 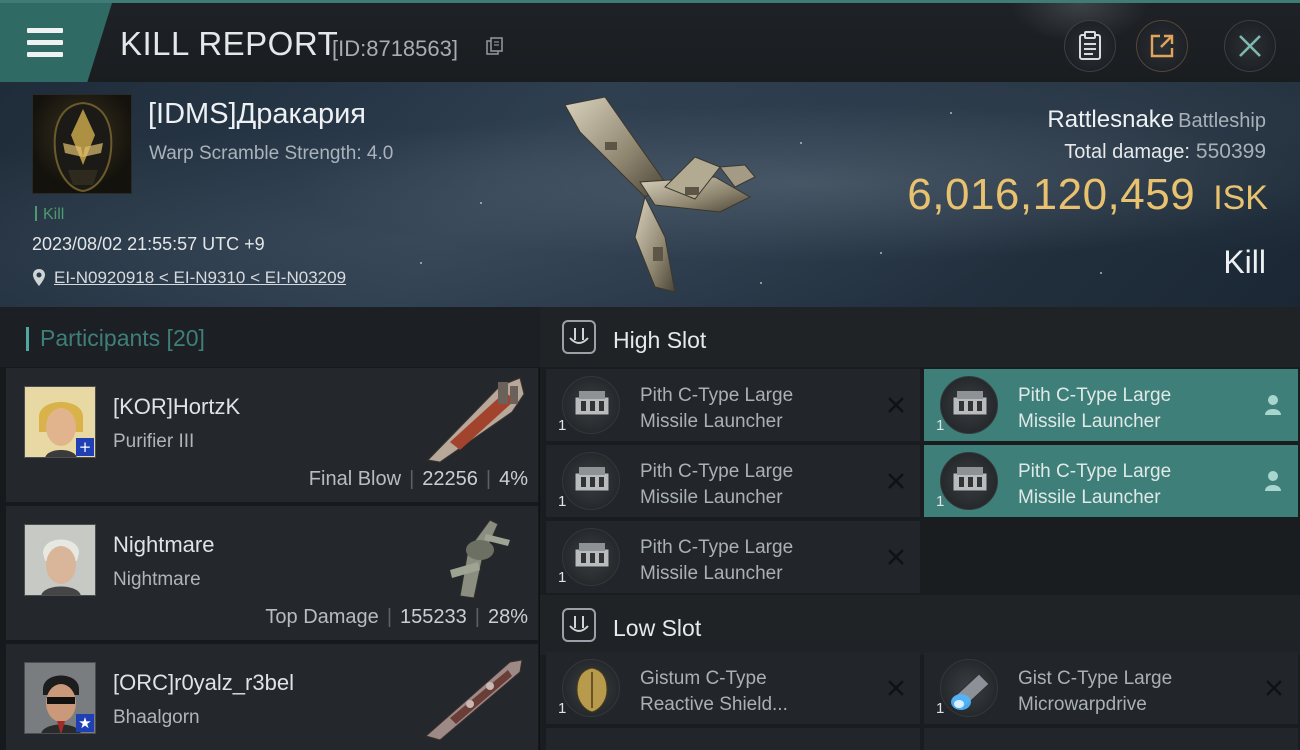 I want to click on participant-percent: 4%, so click(x=513, y=479).